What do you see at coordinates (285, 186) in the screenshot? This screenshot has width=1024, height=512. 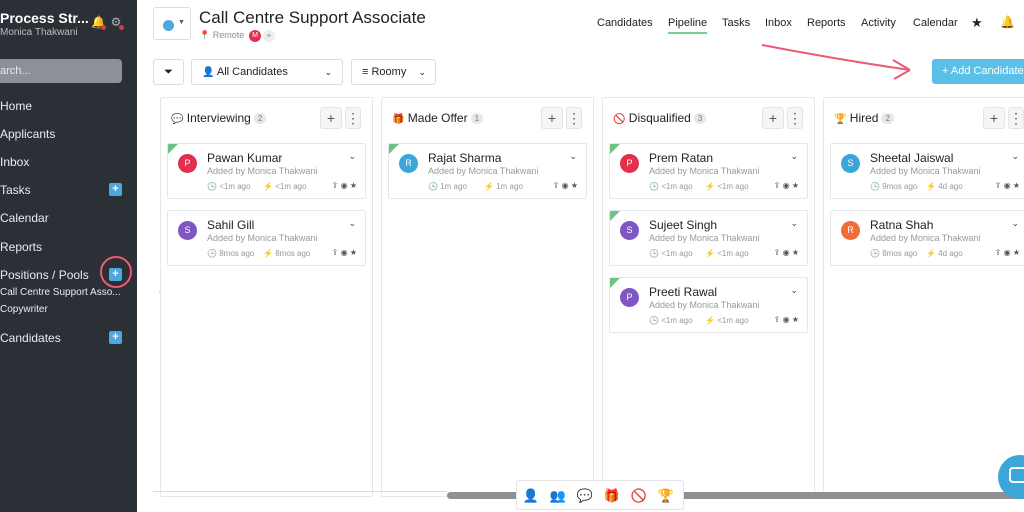 I see `activity-time: ⚡ <1m ago` at bounding box center [285, 186].